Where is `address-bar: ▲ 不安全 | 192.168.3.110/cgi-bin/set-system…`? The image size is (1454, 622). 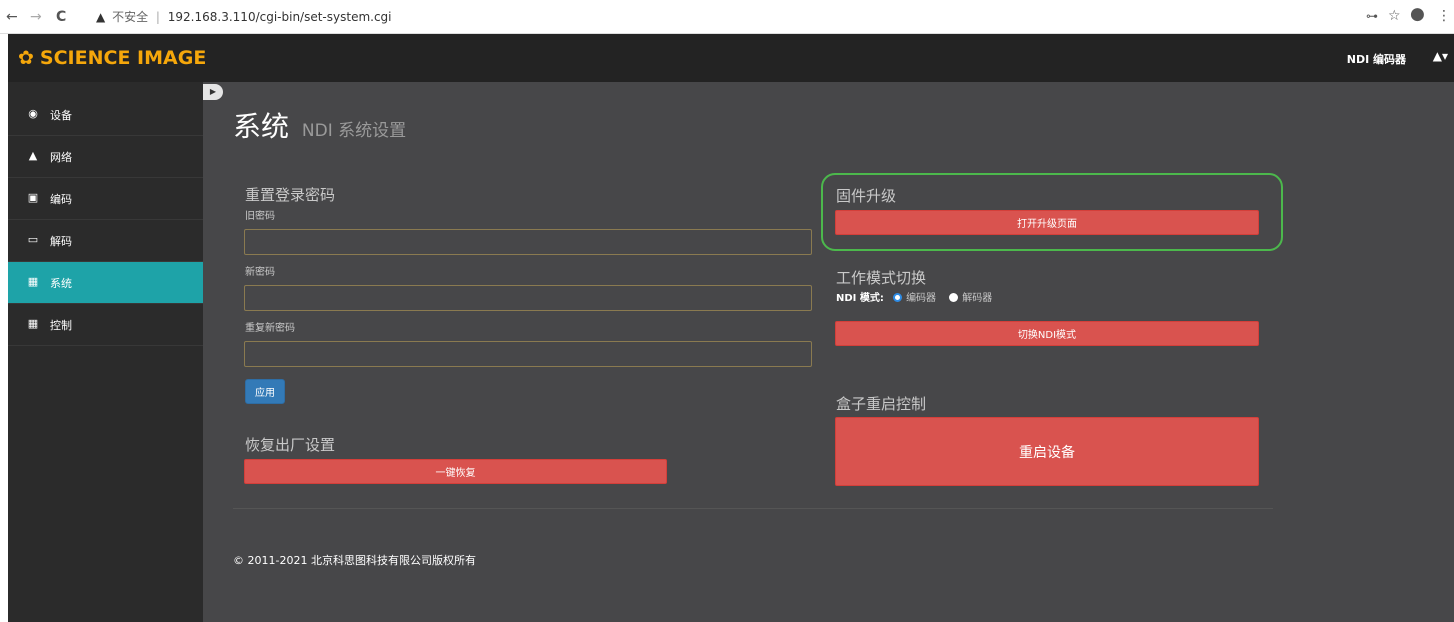
address-bar: ▲ 不安全 | 192.168.3.110/cgi-bin/set-system… is located at coordinates (244, 17).